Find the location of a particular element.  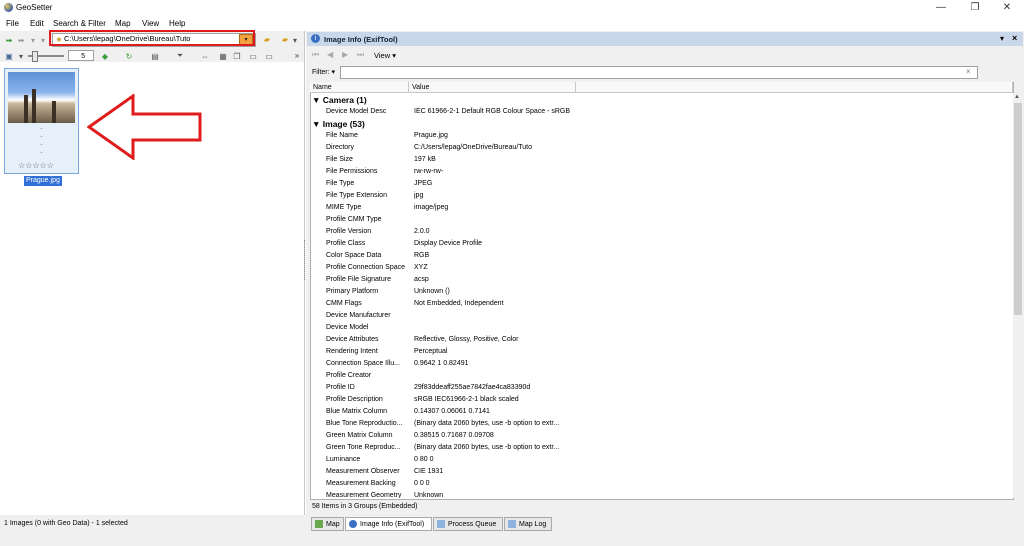

history-dropdown-icon: ▾ is located at coordinates (43, 40).